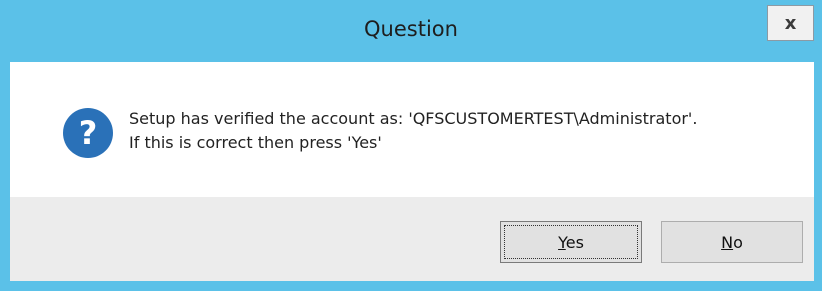 The image size is (822, 291). I want to click on dialog-title: Question, so click(411, 29).